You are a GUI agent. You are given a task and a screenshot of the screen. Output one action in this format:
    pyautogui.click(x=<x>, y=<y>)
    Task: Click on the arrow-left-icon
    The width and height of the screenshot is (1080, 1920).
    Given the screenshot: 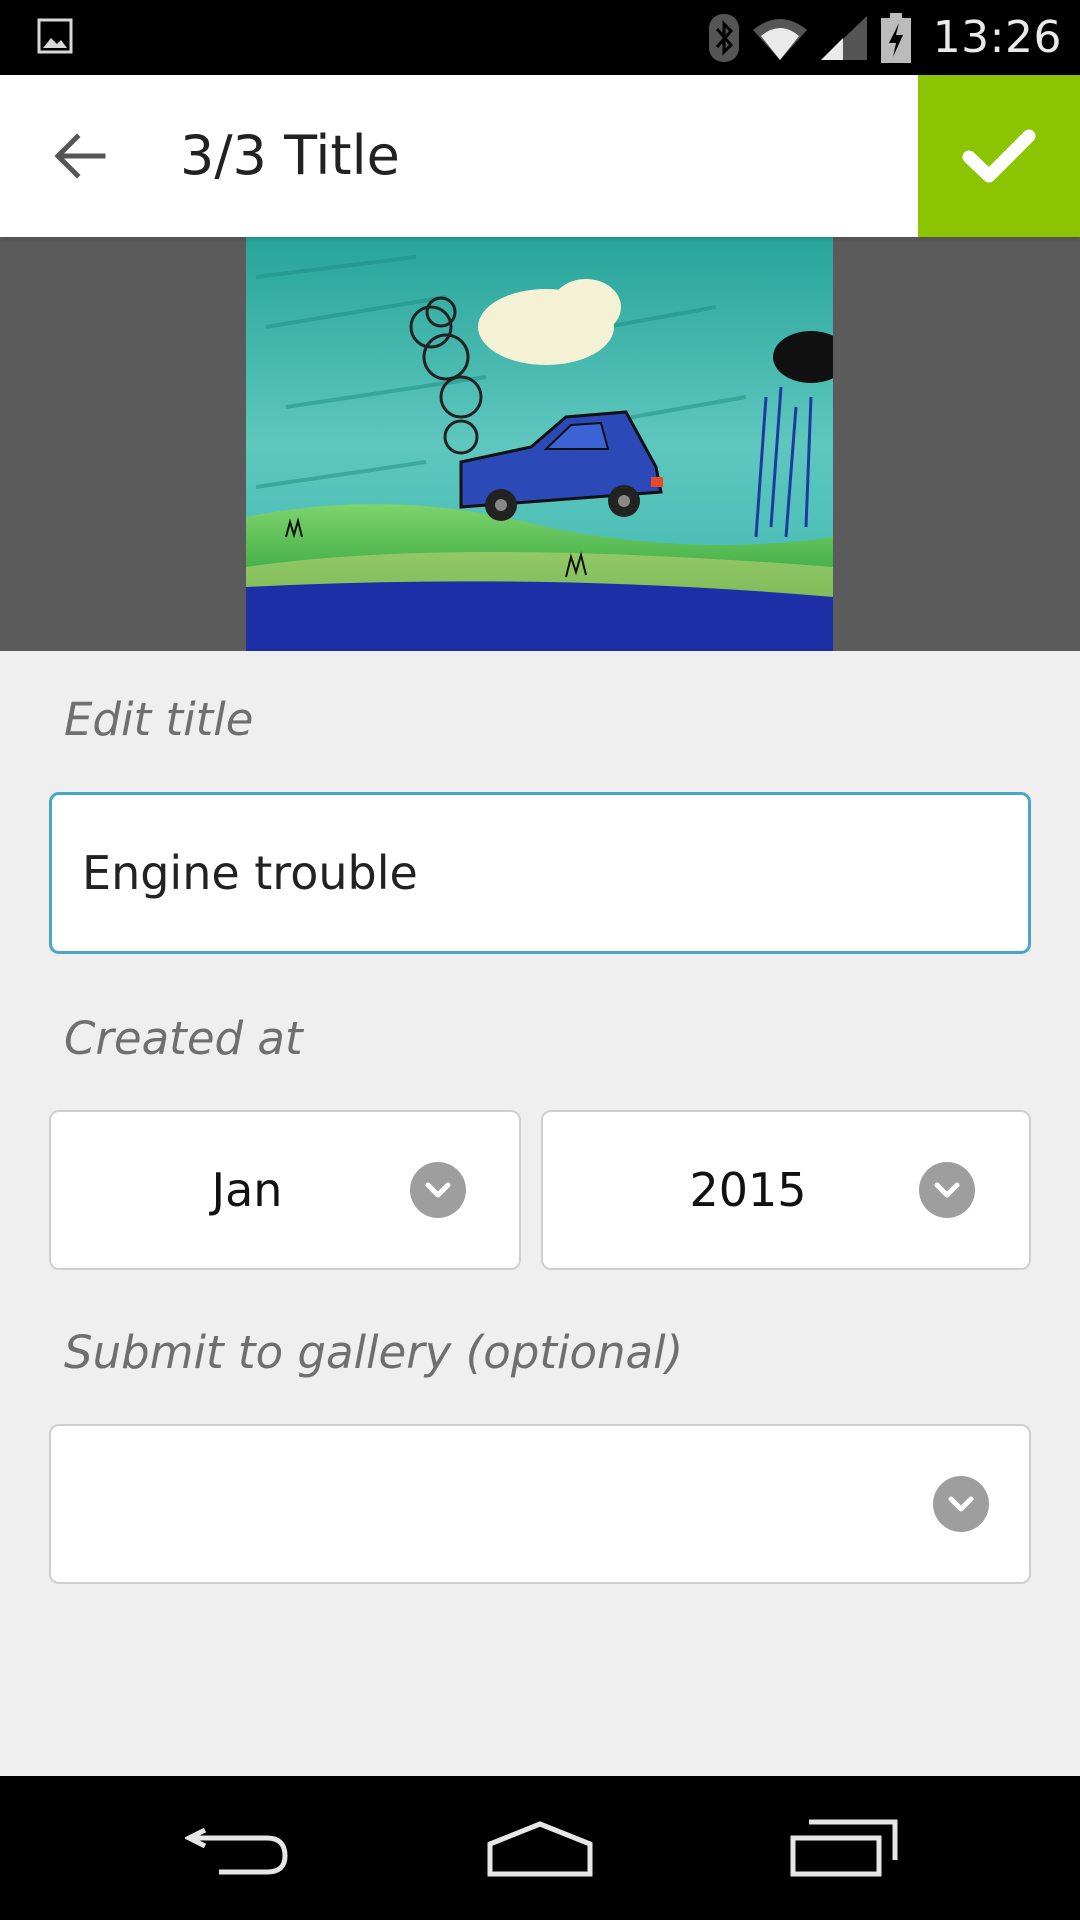 What is the action you would take?
    pyautogui.click(x=80, y=156)
    